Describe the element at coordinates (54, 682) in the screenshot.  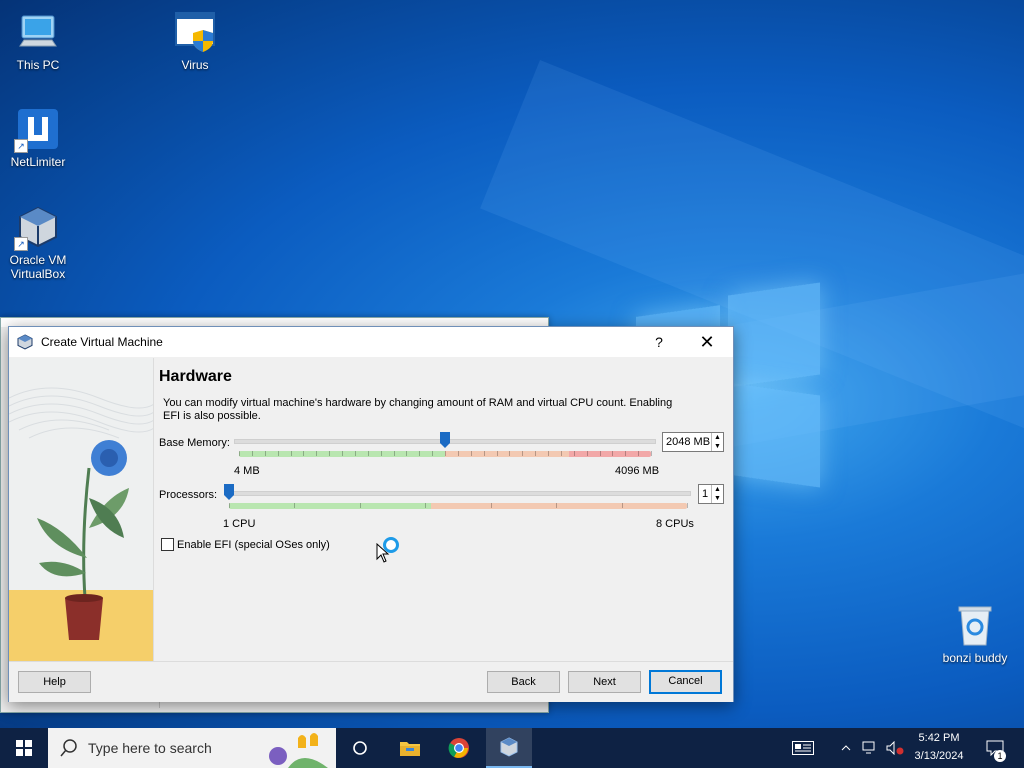
I see `help-button: Help` at that location.